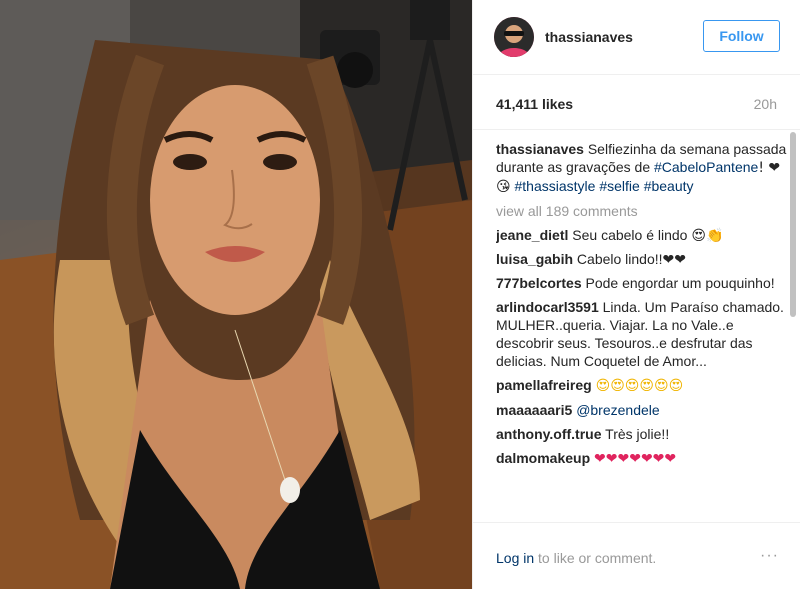 The height and width of the screenshot is (589, 800). I want to click on comment-author: maaaaaari5, so click(534, 410).